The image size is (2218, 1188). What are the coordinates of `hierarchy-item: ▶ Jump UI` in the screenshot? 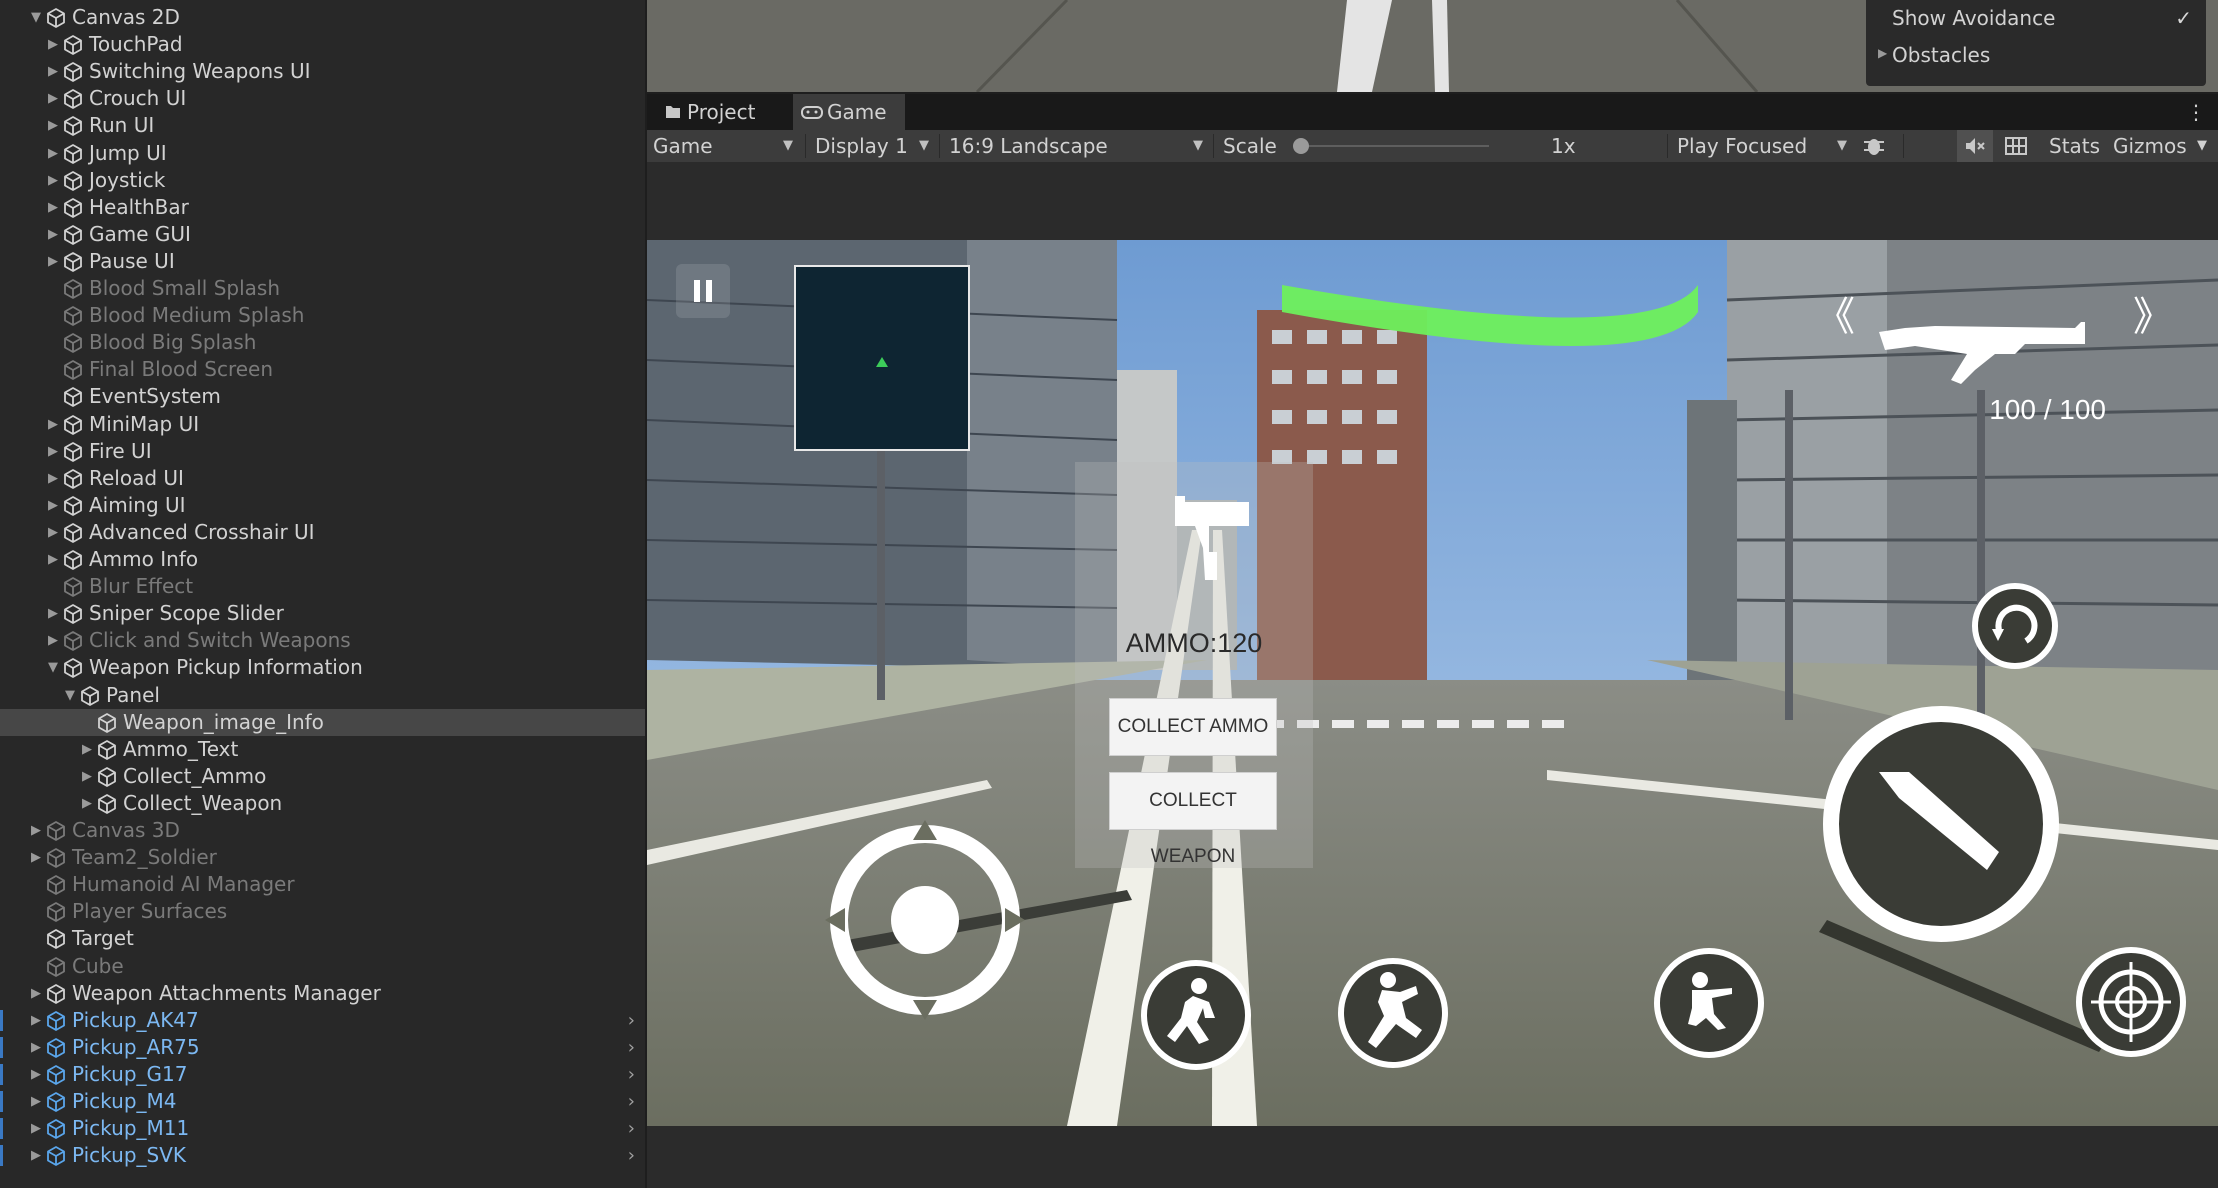 It's located at (322, 153).